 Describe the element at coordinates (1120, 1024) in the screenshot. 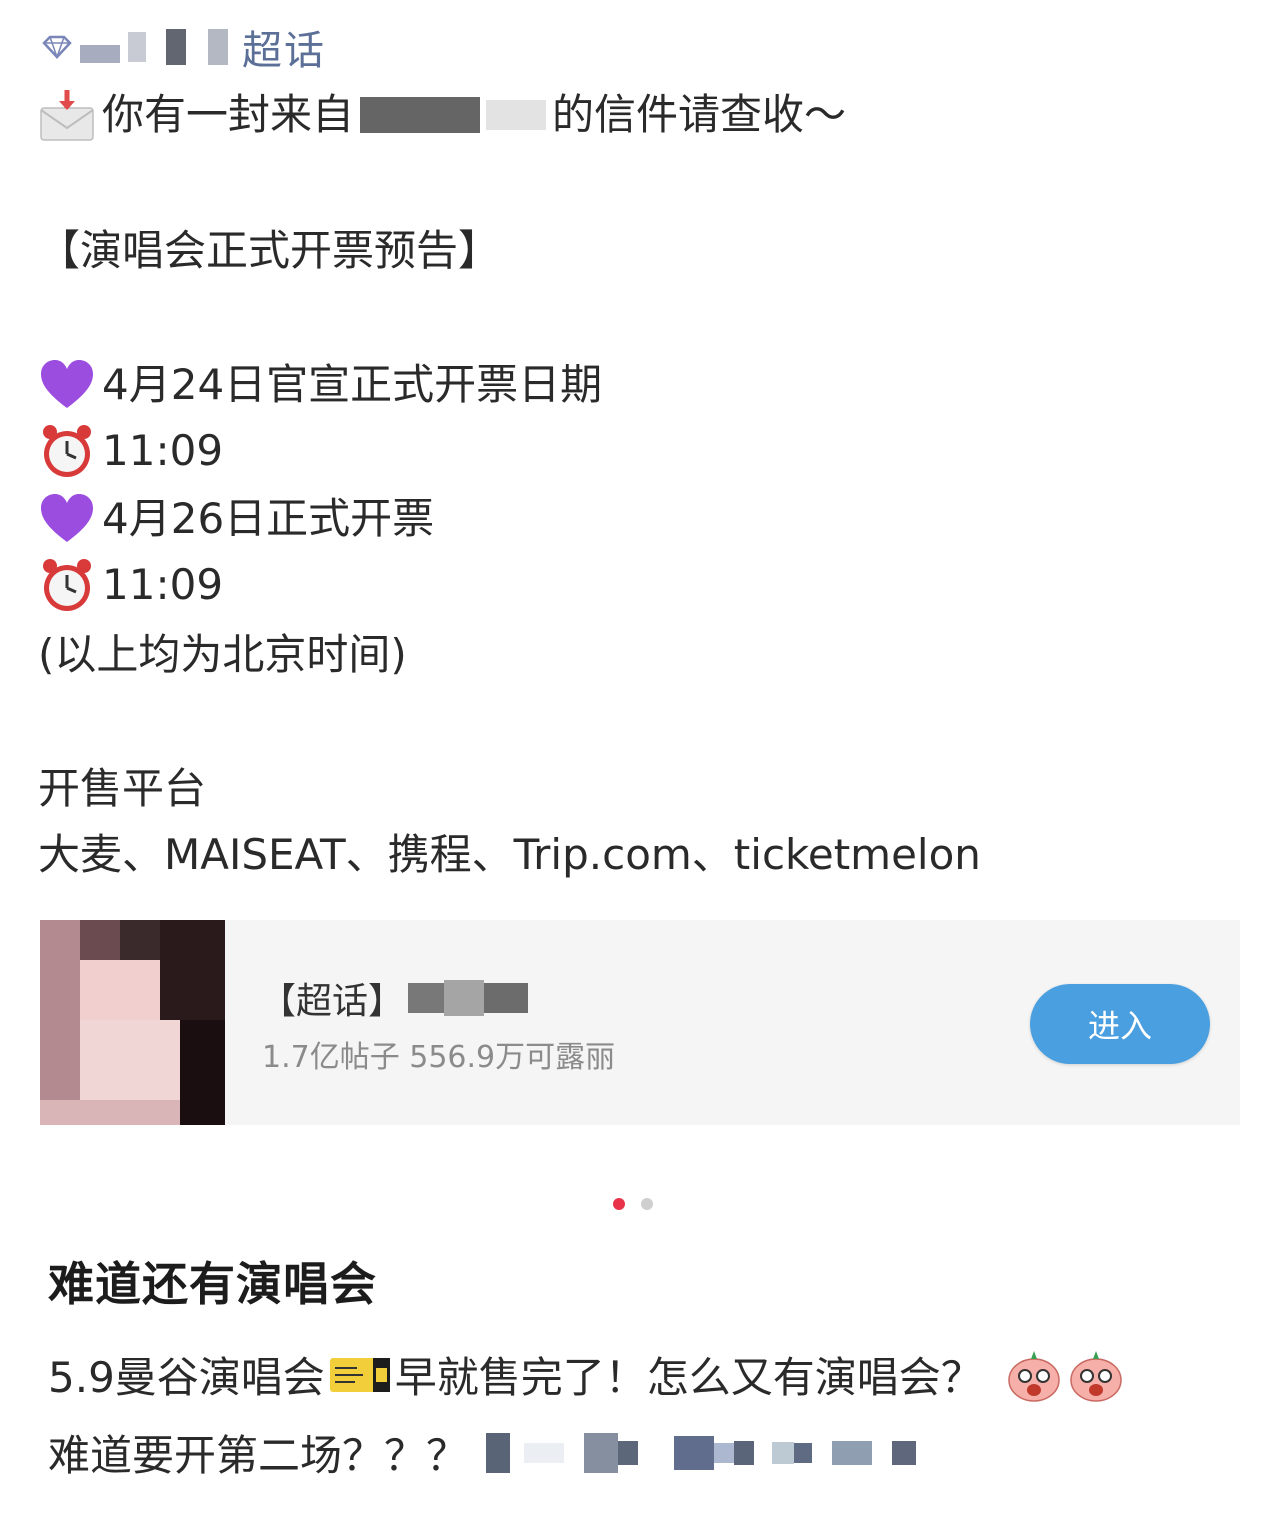

I see `enter-button: 进入` at that location.